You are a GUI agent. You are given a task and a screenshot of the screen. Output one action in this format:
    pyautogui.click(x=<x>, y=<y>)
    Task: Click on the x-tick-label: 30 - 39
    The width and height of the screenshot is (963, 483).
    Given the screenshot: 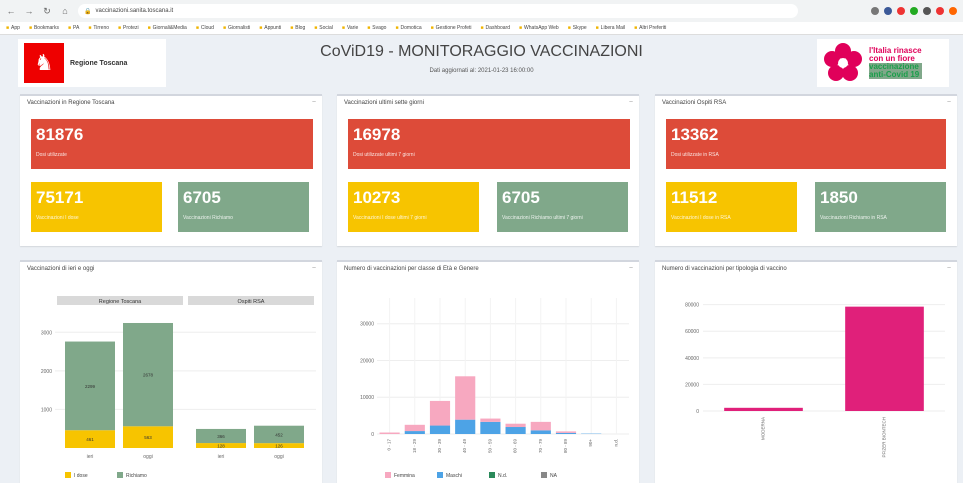 What is the action you would take?
    pyautogui.click(x=439, y=446)
    